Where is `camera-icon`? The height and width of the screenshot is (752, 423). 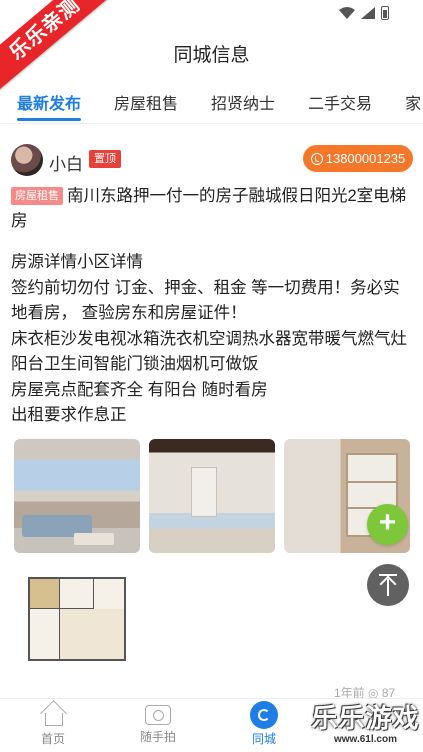
camera-icon is located at coordinates (158, 715).